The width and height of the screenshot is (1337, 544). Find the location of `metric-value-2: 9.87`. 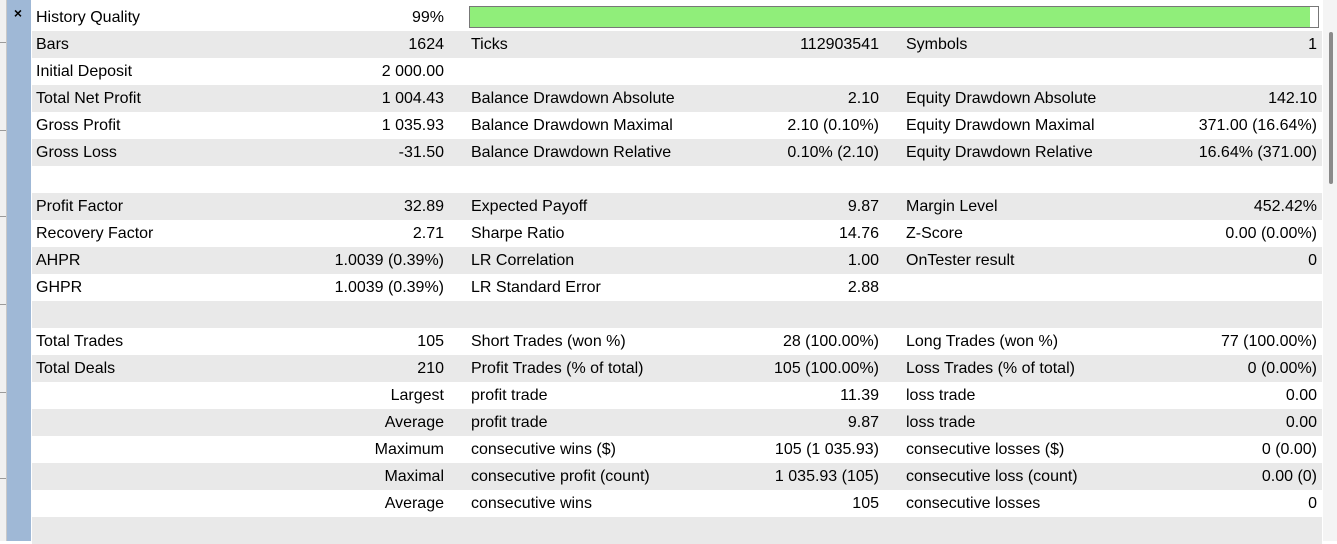

metric-value-2: 9.87 is located at coordinates (863, 206).